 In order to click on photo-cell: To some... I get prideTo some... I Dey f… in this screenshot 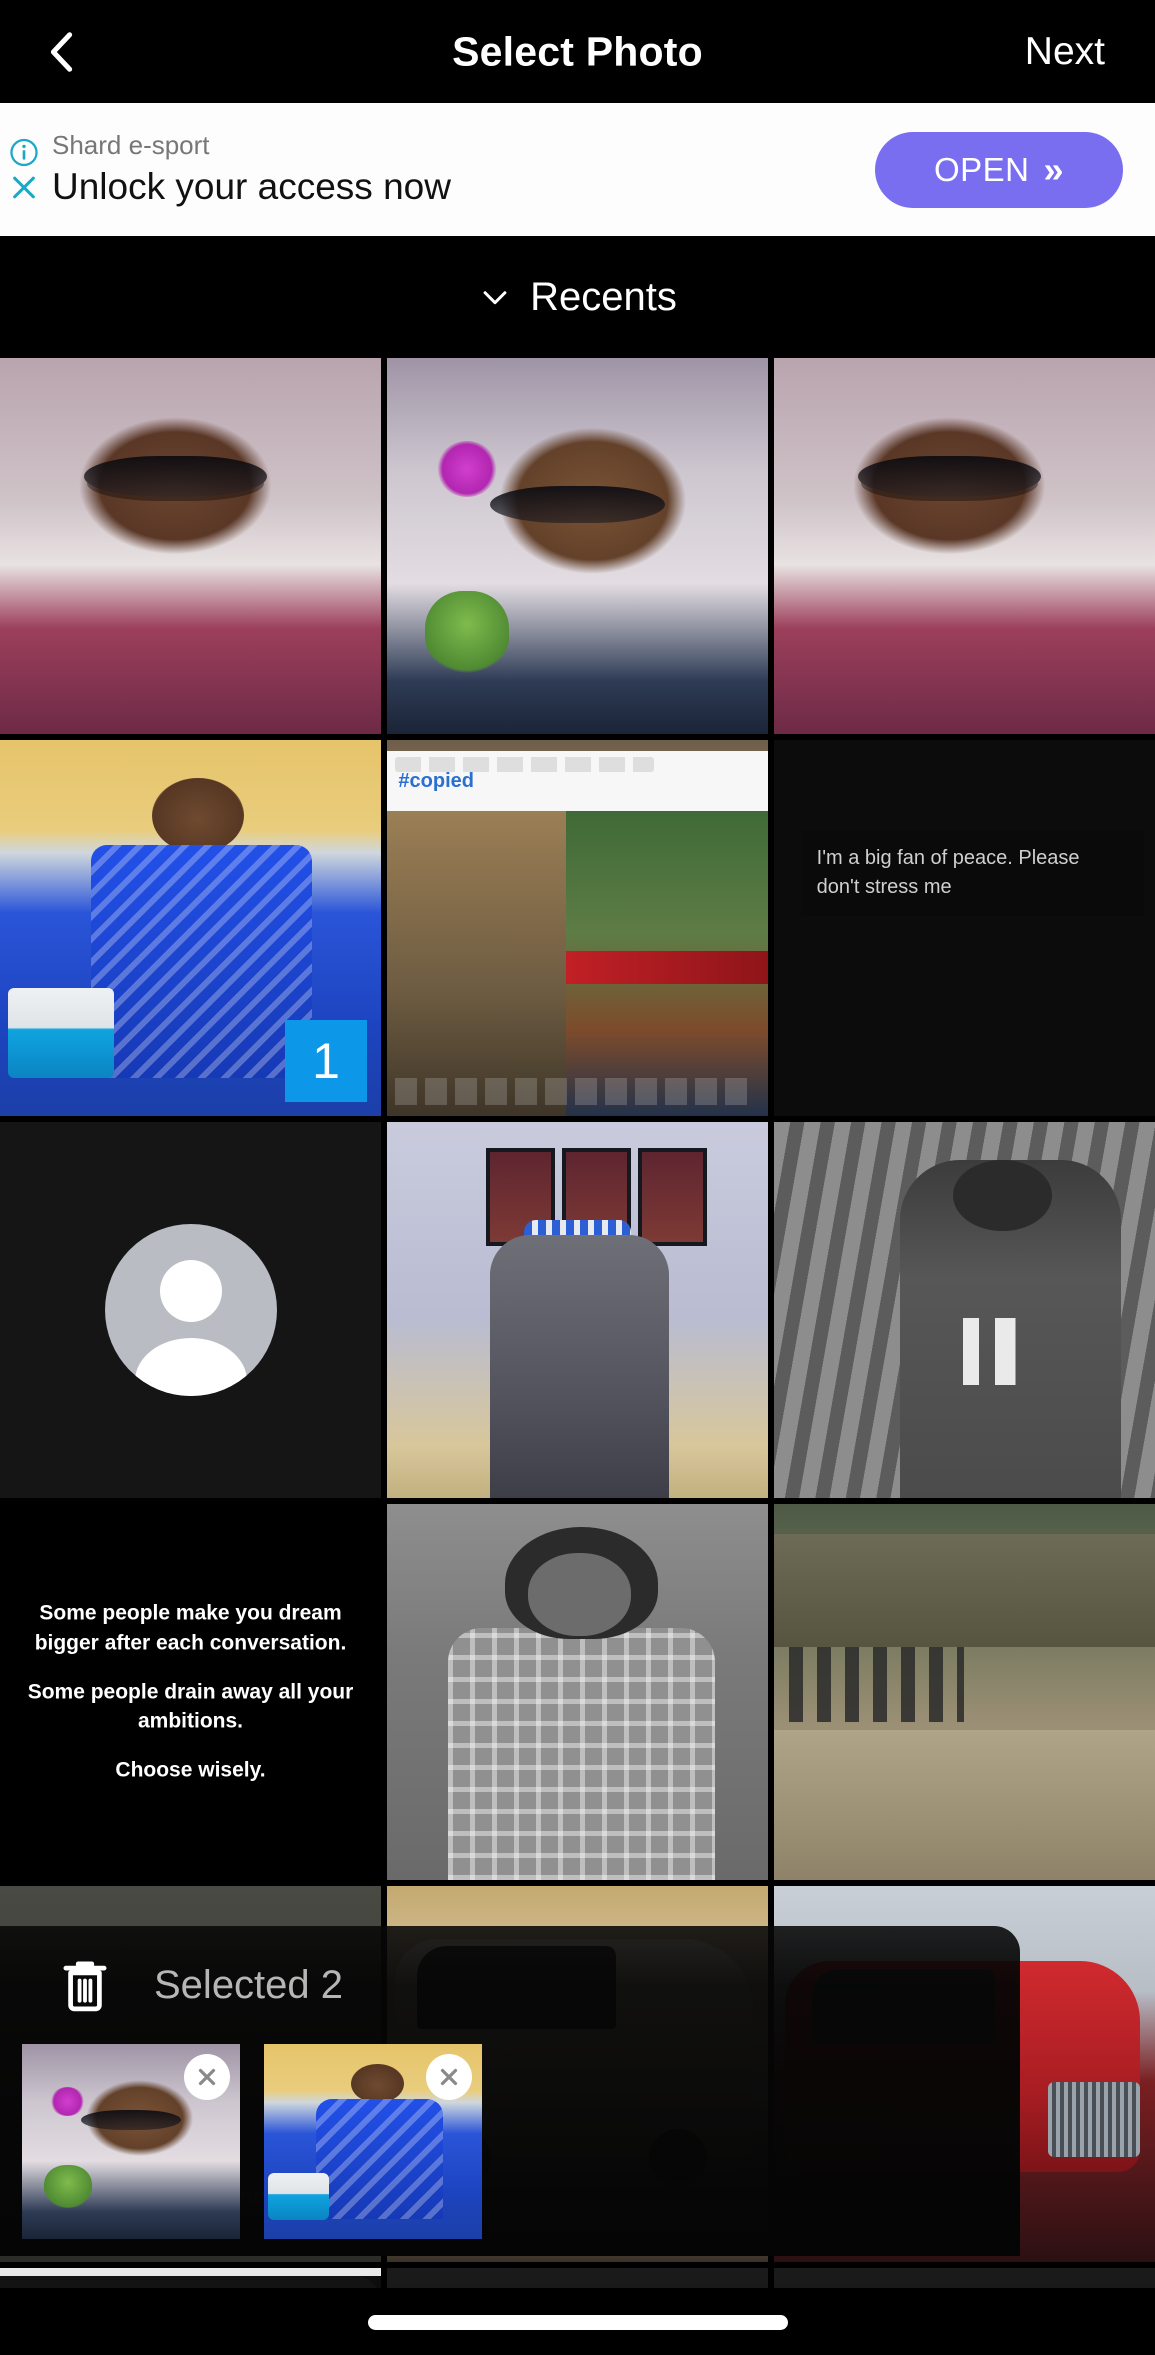, I will do `click(190, 2278)`.